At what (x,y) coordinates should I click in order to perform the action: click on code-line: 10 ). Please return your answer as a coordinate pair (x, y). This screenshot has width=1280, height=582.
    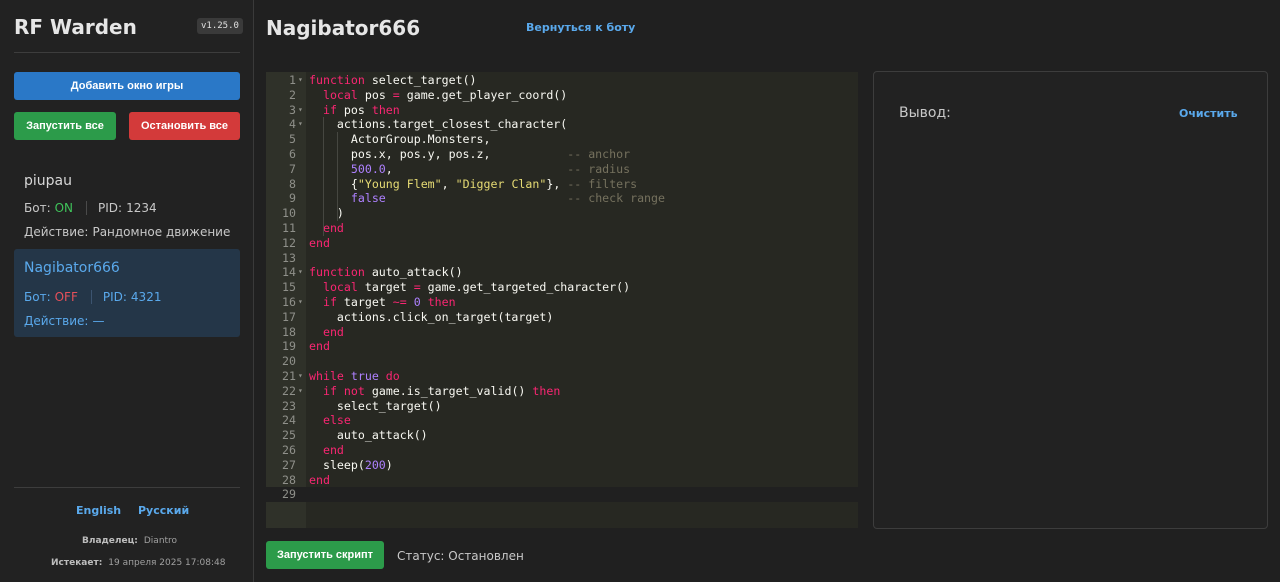
    Looking at the image, I should click on (562, 213).